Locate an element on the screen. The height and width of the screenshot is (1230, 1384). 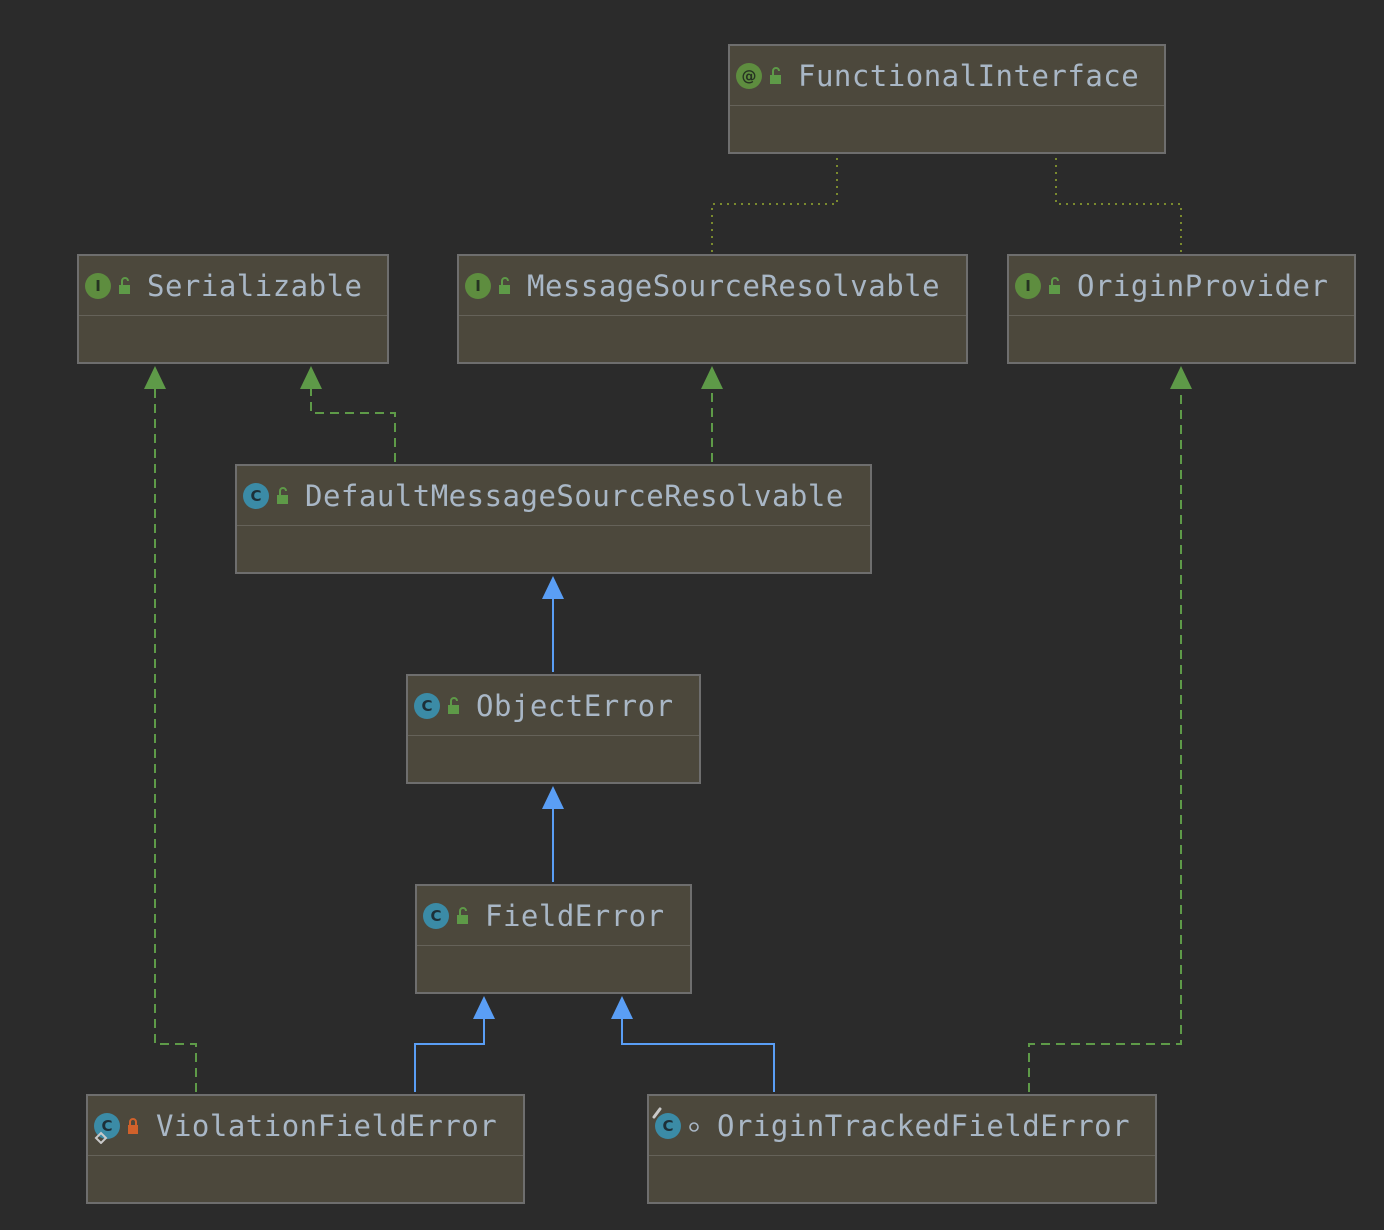
node-serializable: I Serializable is located at coordinates (233, 309).